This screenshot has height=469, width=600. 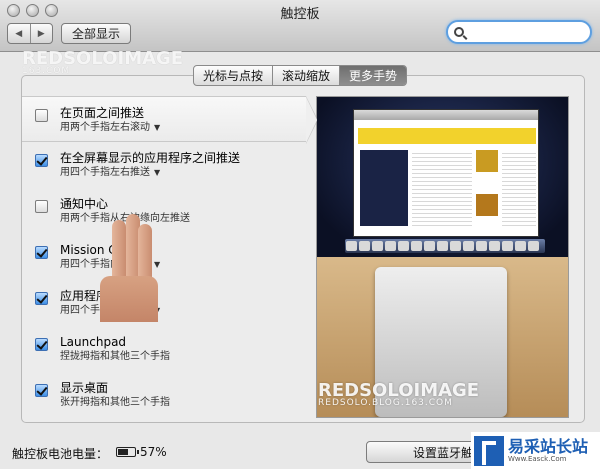 I want to click on search-field, so click(x=519, y=32).